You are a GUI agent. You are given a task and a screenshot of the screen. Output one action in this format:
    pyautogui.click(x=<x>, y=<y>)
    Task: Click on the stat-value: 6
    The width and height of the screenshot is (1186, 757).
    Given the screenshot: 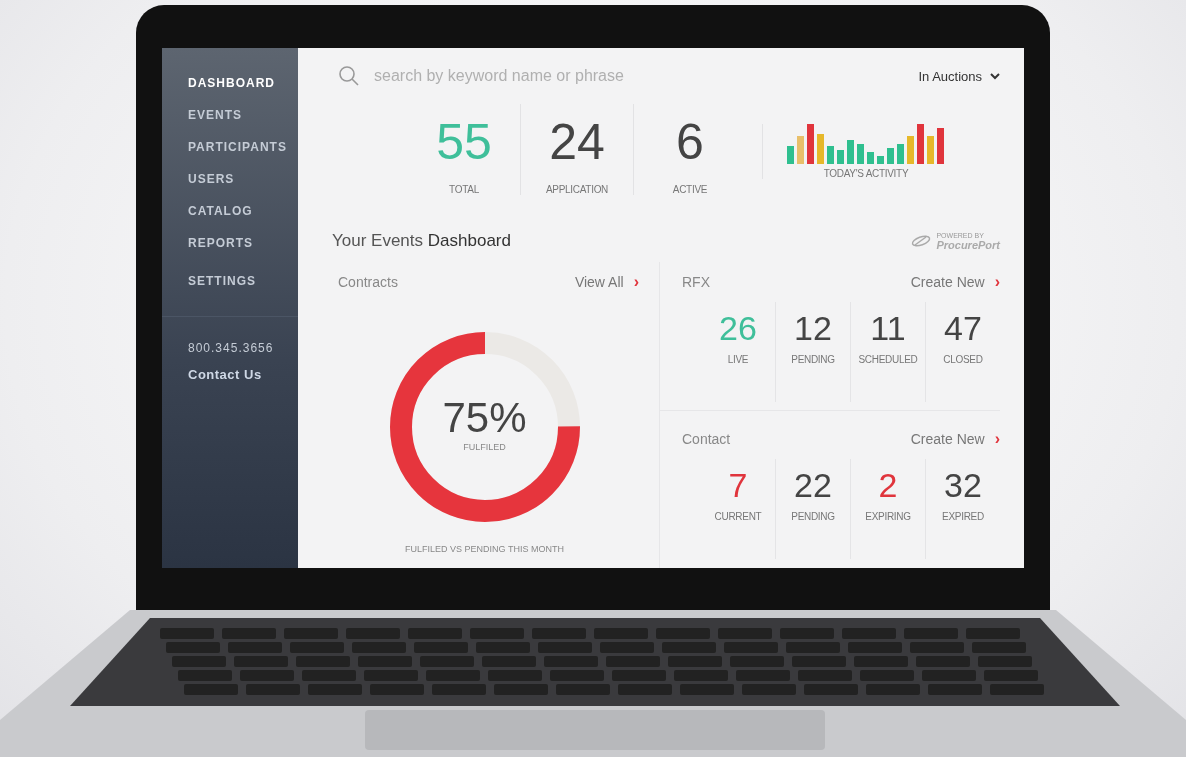 What is the action you would take?
    pyautogui.click(x=690, y=142)
    